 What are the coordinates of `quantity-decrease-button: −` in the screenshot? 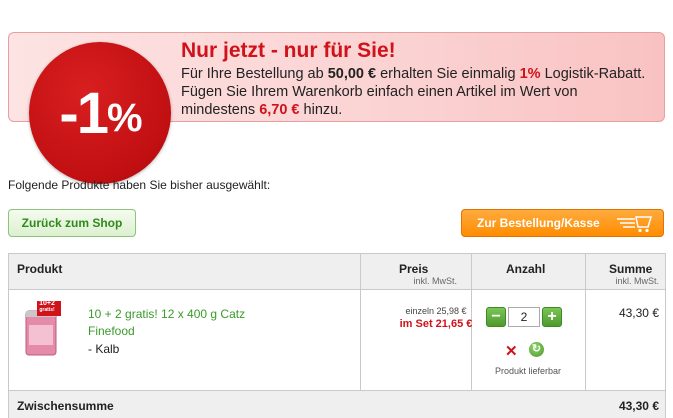 It's located at (496, 317).